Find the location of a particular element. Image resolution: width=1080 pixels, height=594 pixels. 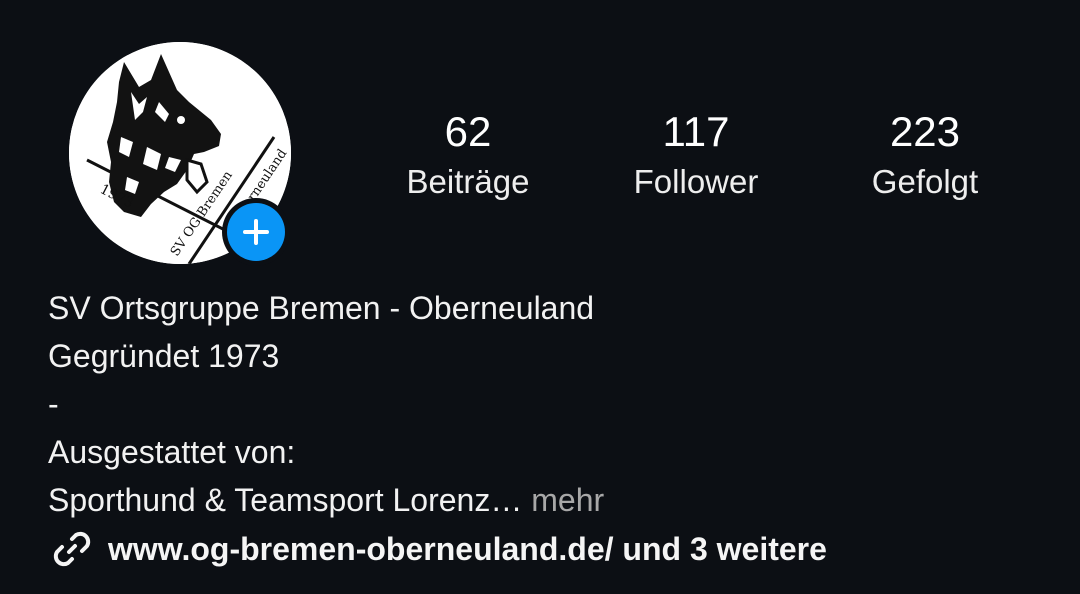

link-icon is located at coordinates (72, 549).